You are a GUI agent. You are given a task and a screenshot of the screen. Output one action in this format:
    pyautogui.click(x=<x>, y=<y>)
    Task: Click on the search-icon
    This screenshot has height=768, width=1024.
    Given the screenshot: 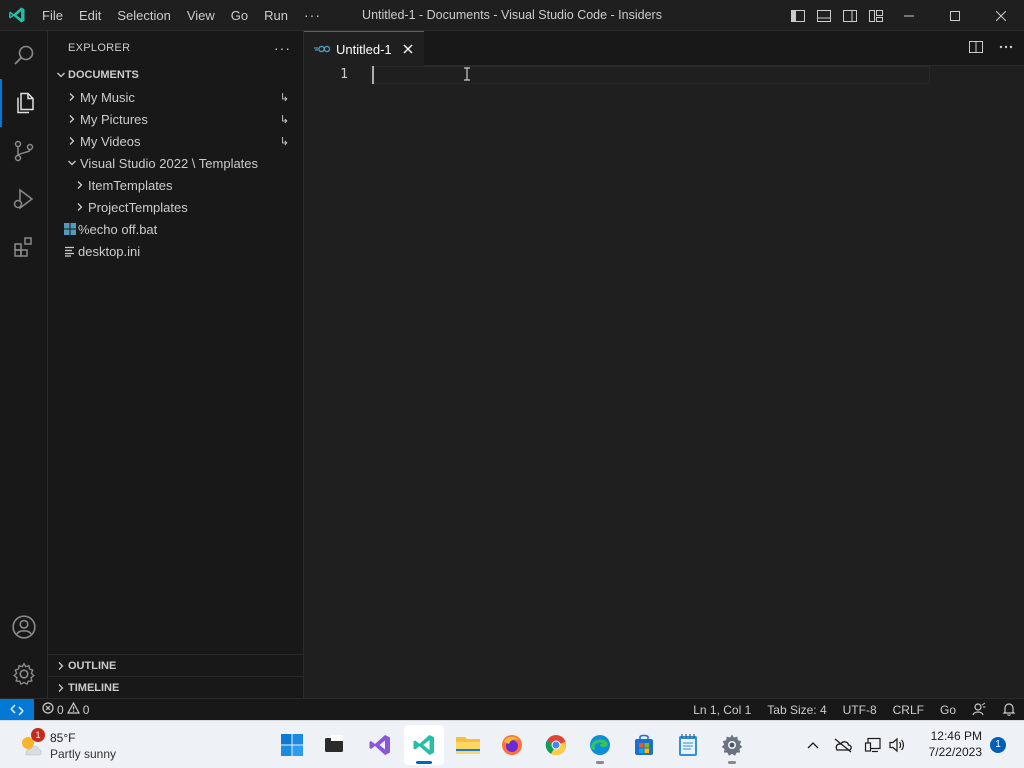 What is the action you would take?
    pyautogui.click(x=24, y=55)
    